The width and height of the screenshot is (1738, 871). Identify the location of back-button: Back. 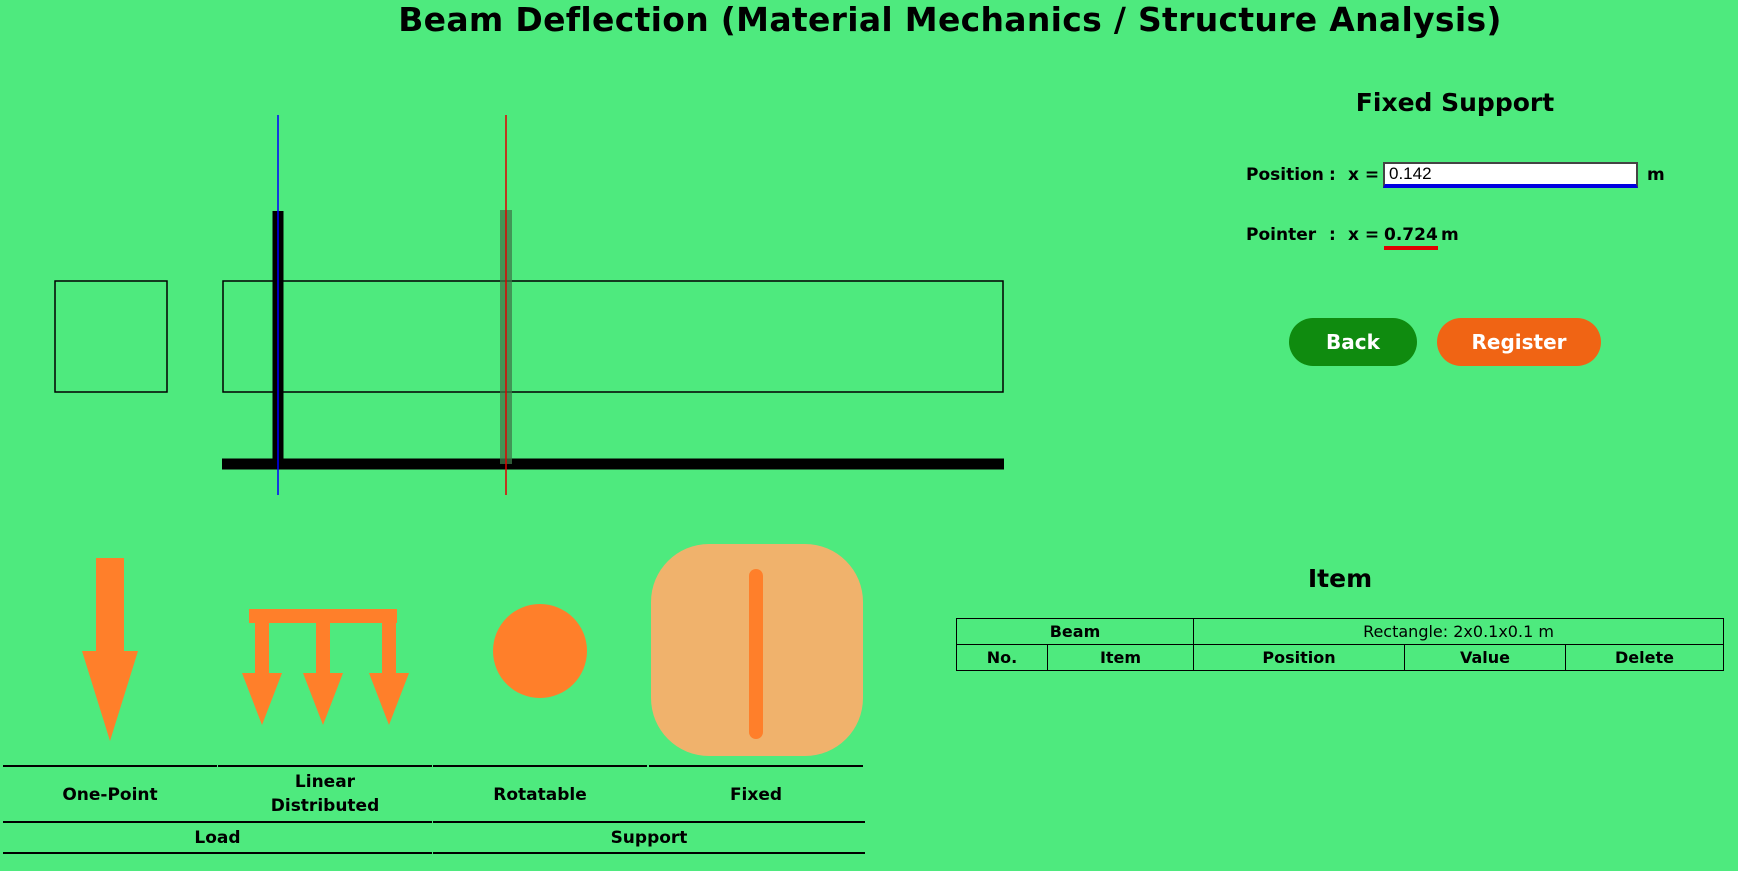
(1353, 342).